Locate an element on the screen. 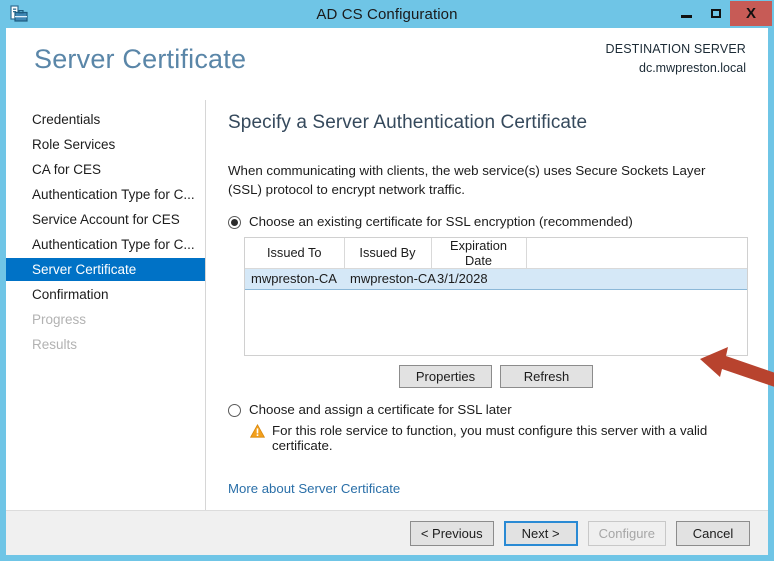 The width and height of the screenshot is (774, 561). more-about-server-certificate-link: More about Server Certificate is located at coordinates (314, 488).